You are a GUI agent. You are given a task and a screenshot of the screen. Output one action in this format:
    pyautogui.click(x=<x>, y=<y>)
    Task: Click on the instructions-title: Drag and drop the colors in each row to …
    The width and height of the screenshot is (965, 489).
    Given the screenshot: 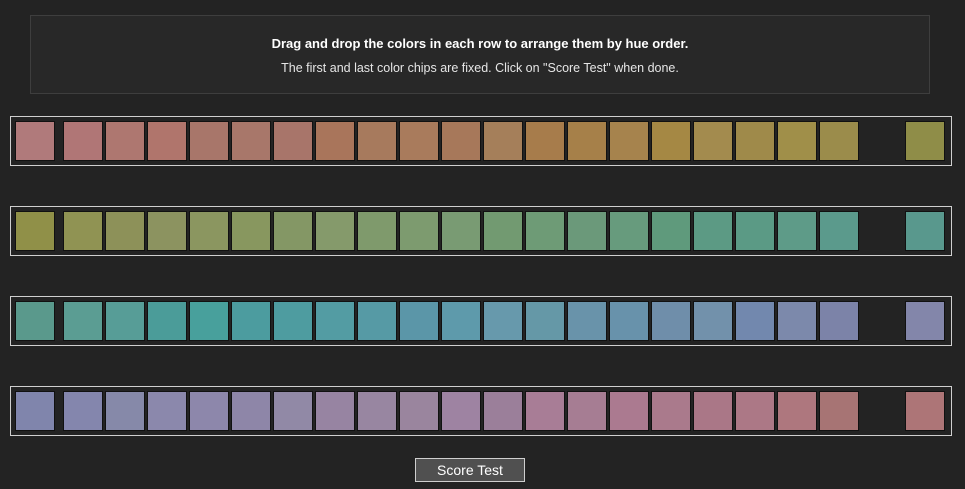 What is the action you would take?
    pyautogui.click(x=480, y=43)
    